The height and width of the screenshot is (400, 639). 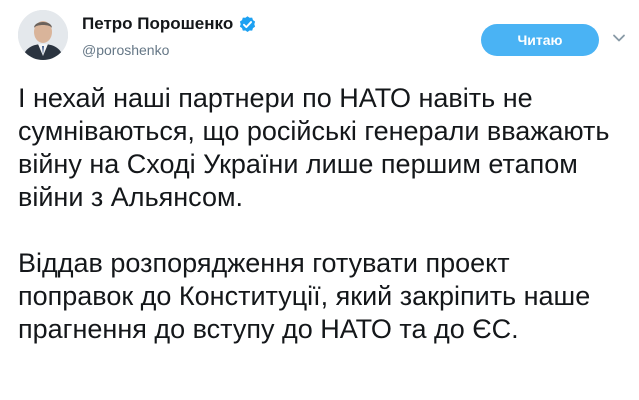 I want to click on chevron-down-icon, so click(x=619, y=38).